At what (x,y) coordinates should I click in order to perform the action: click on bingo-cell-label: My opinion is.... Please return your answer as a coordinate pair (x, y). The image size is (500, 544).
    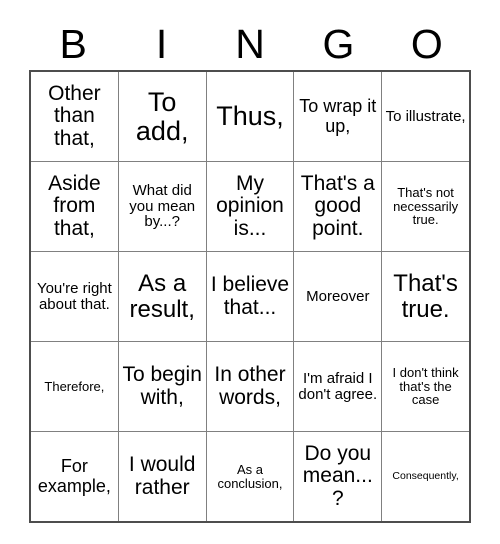
    Looking at the image, I should click on (250, 206).